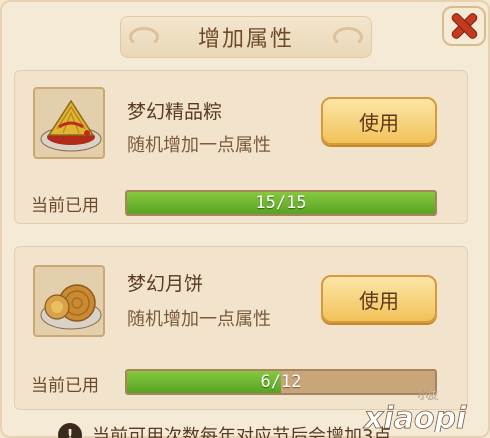 The width and height of the screenshot is (490, 438). I want to click on dialog-title: 增加属性, so click(245, 39).